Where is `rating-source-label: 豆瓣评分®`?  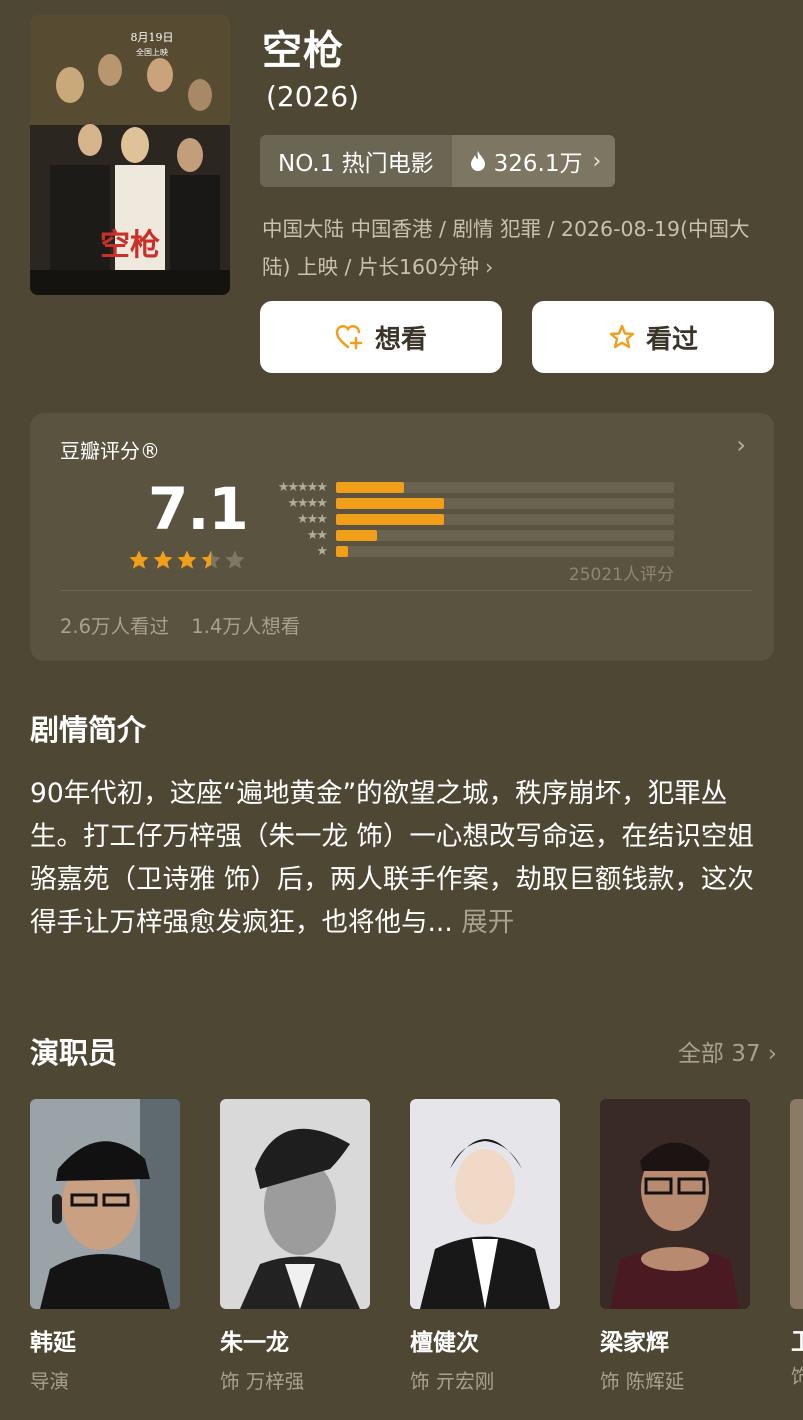
rating-source-label: 豆瓣评分® is located at coordinates (110, 451).